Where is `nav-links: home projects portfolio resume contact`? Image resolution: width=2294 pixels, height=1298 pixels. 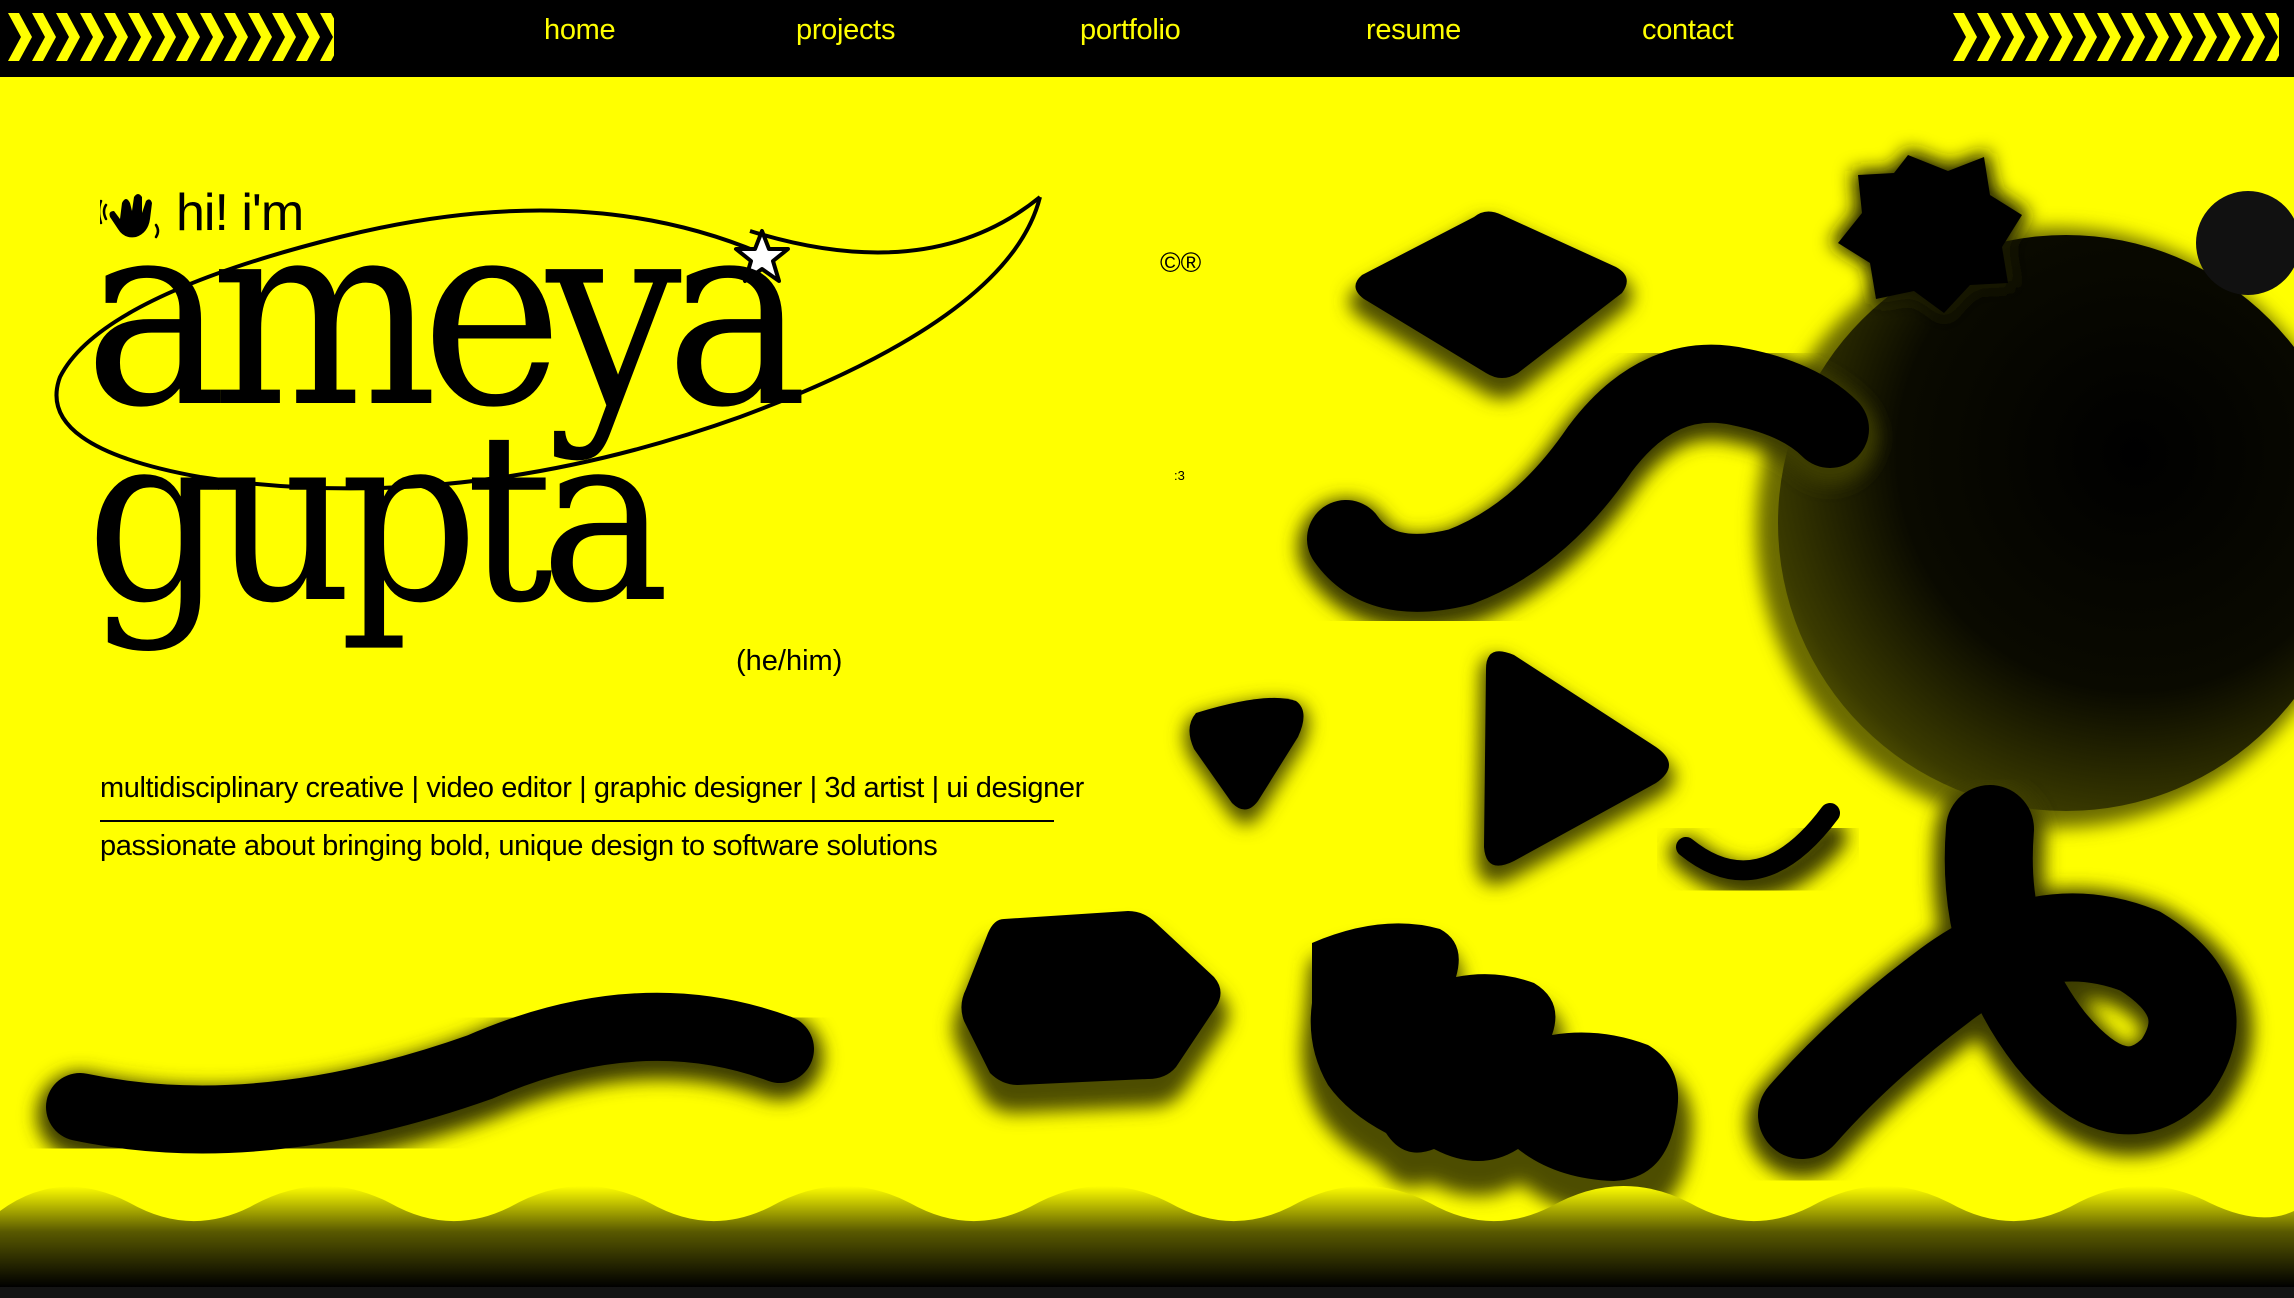
nav-links: home projects portfolio resume contact is located at coordinates (1147, 38).